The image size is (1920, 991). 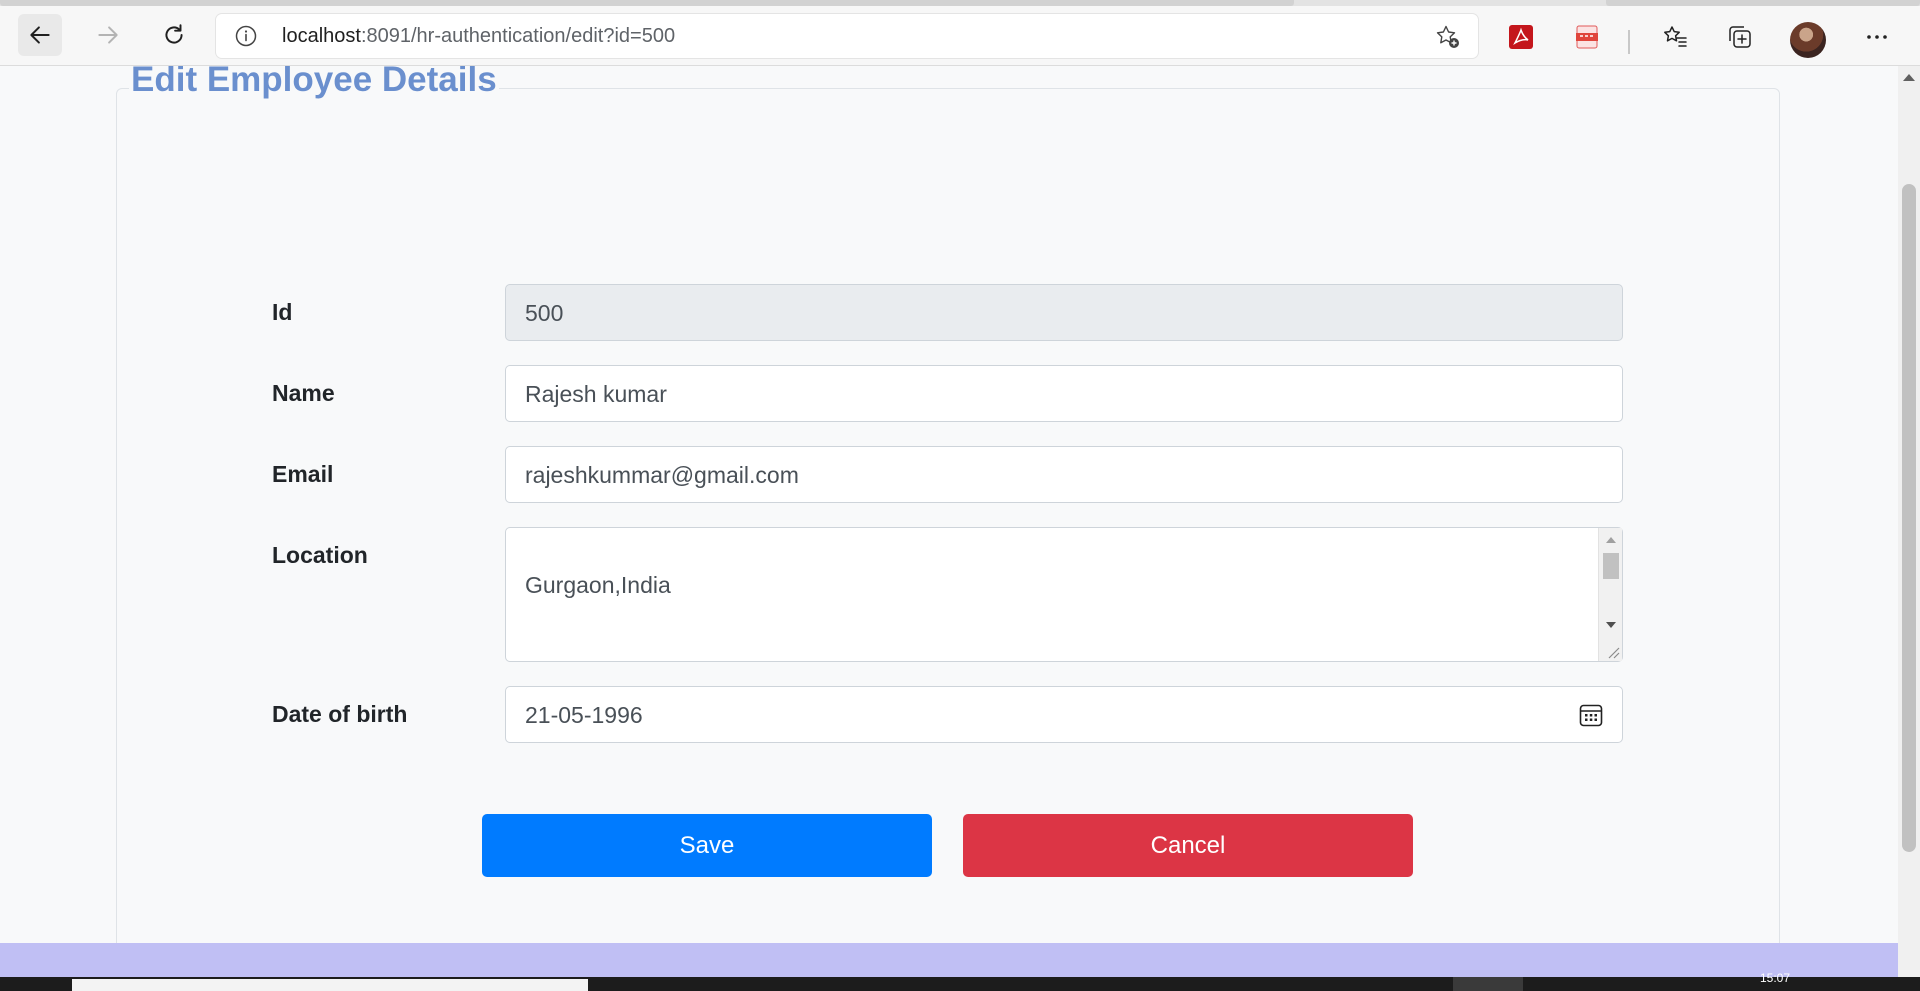 I want to click on forward-arrow-icon, so click(x=108, y=35).